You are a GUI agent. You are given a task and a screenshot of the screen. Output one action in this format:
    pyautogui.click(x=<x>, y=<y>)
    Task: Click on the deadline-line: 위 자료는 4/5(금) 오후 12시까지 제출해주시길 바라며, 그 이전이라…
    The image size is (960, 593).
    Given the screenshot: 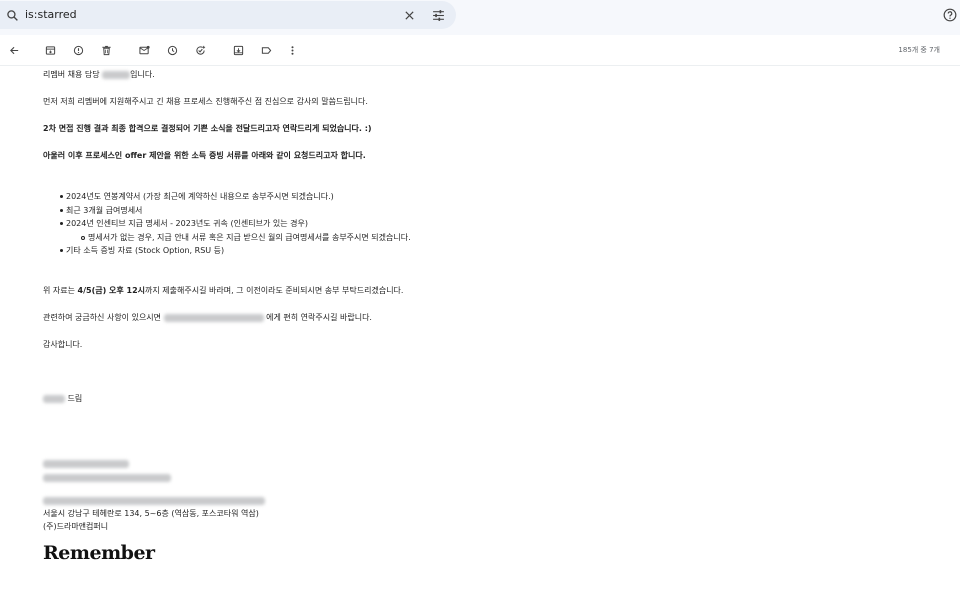 What is the action you would take?
    pyautogui.click(x=223, y=290)
    